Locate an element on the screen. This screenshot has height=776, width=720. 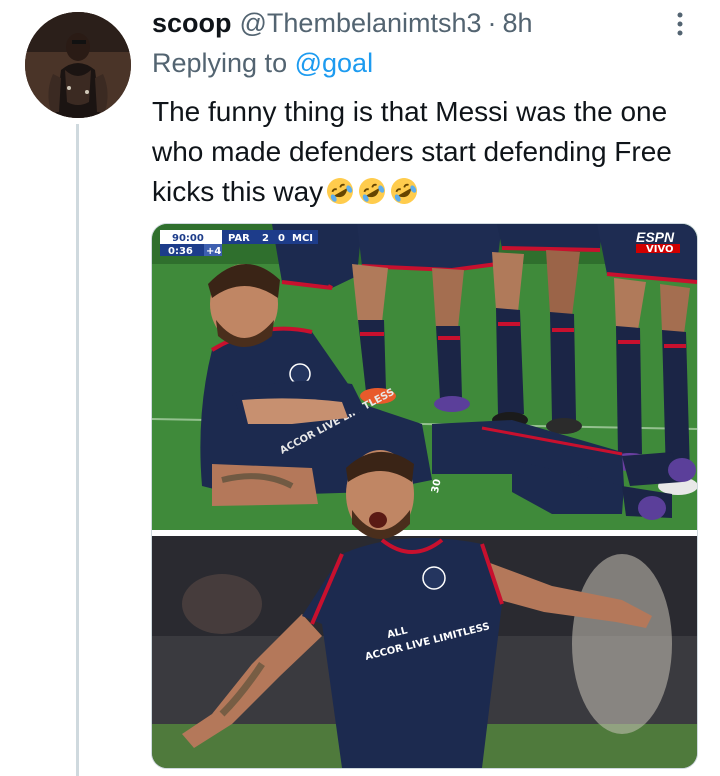
scoreboard-home-score: 2 is located at coordinates (265, 238).